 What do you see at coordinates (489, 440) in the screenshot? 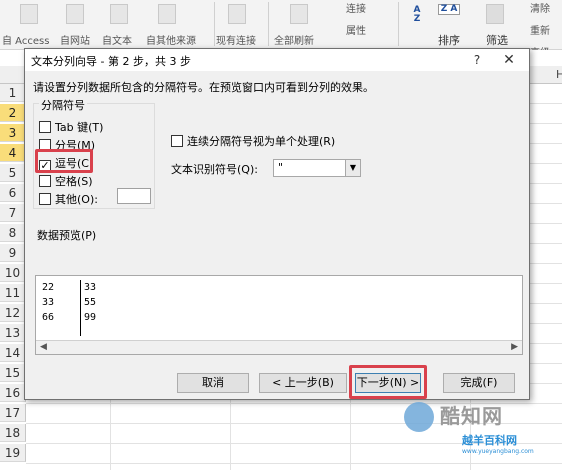
I see `watermark-site: 越羊百科网` at bounding box center [489, 440].